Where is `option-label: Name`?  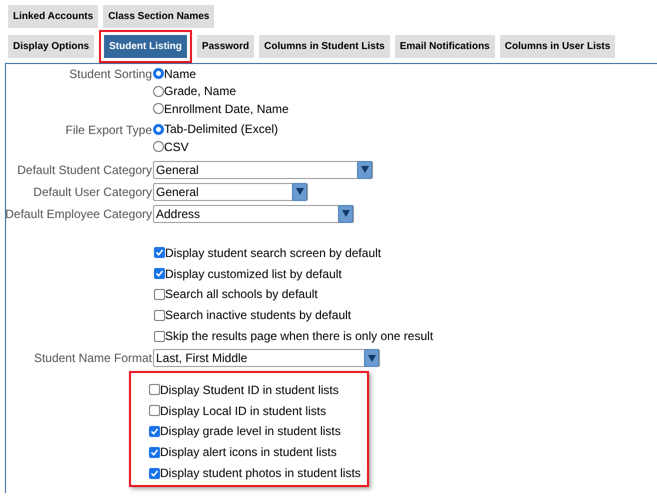
option-label: Name is located at coordinates (180, 74).